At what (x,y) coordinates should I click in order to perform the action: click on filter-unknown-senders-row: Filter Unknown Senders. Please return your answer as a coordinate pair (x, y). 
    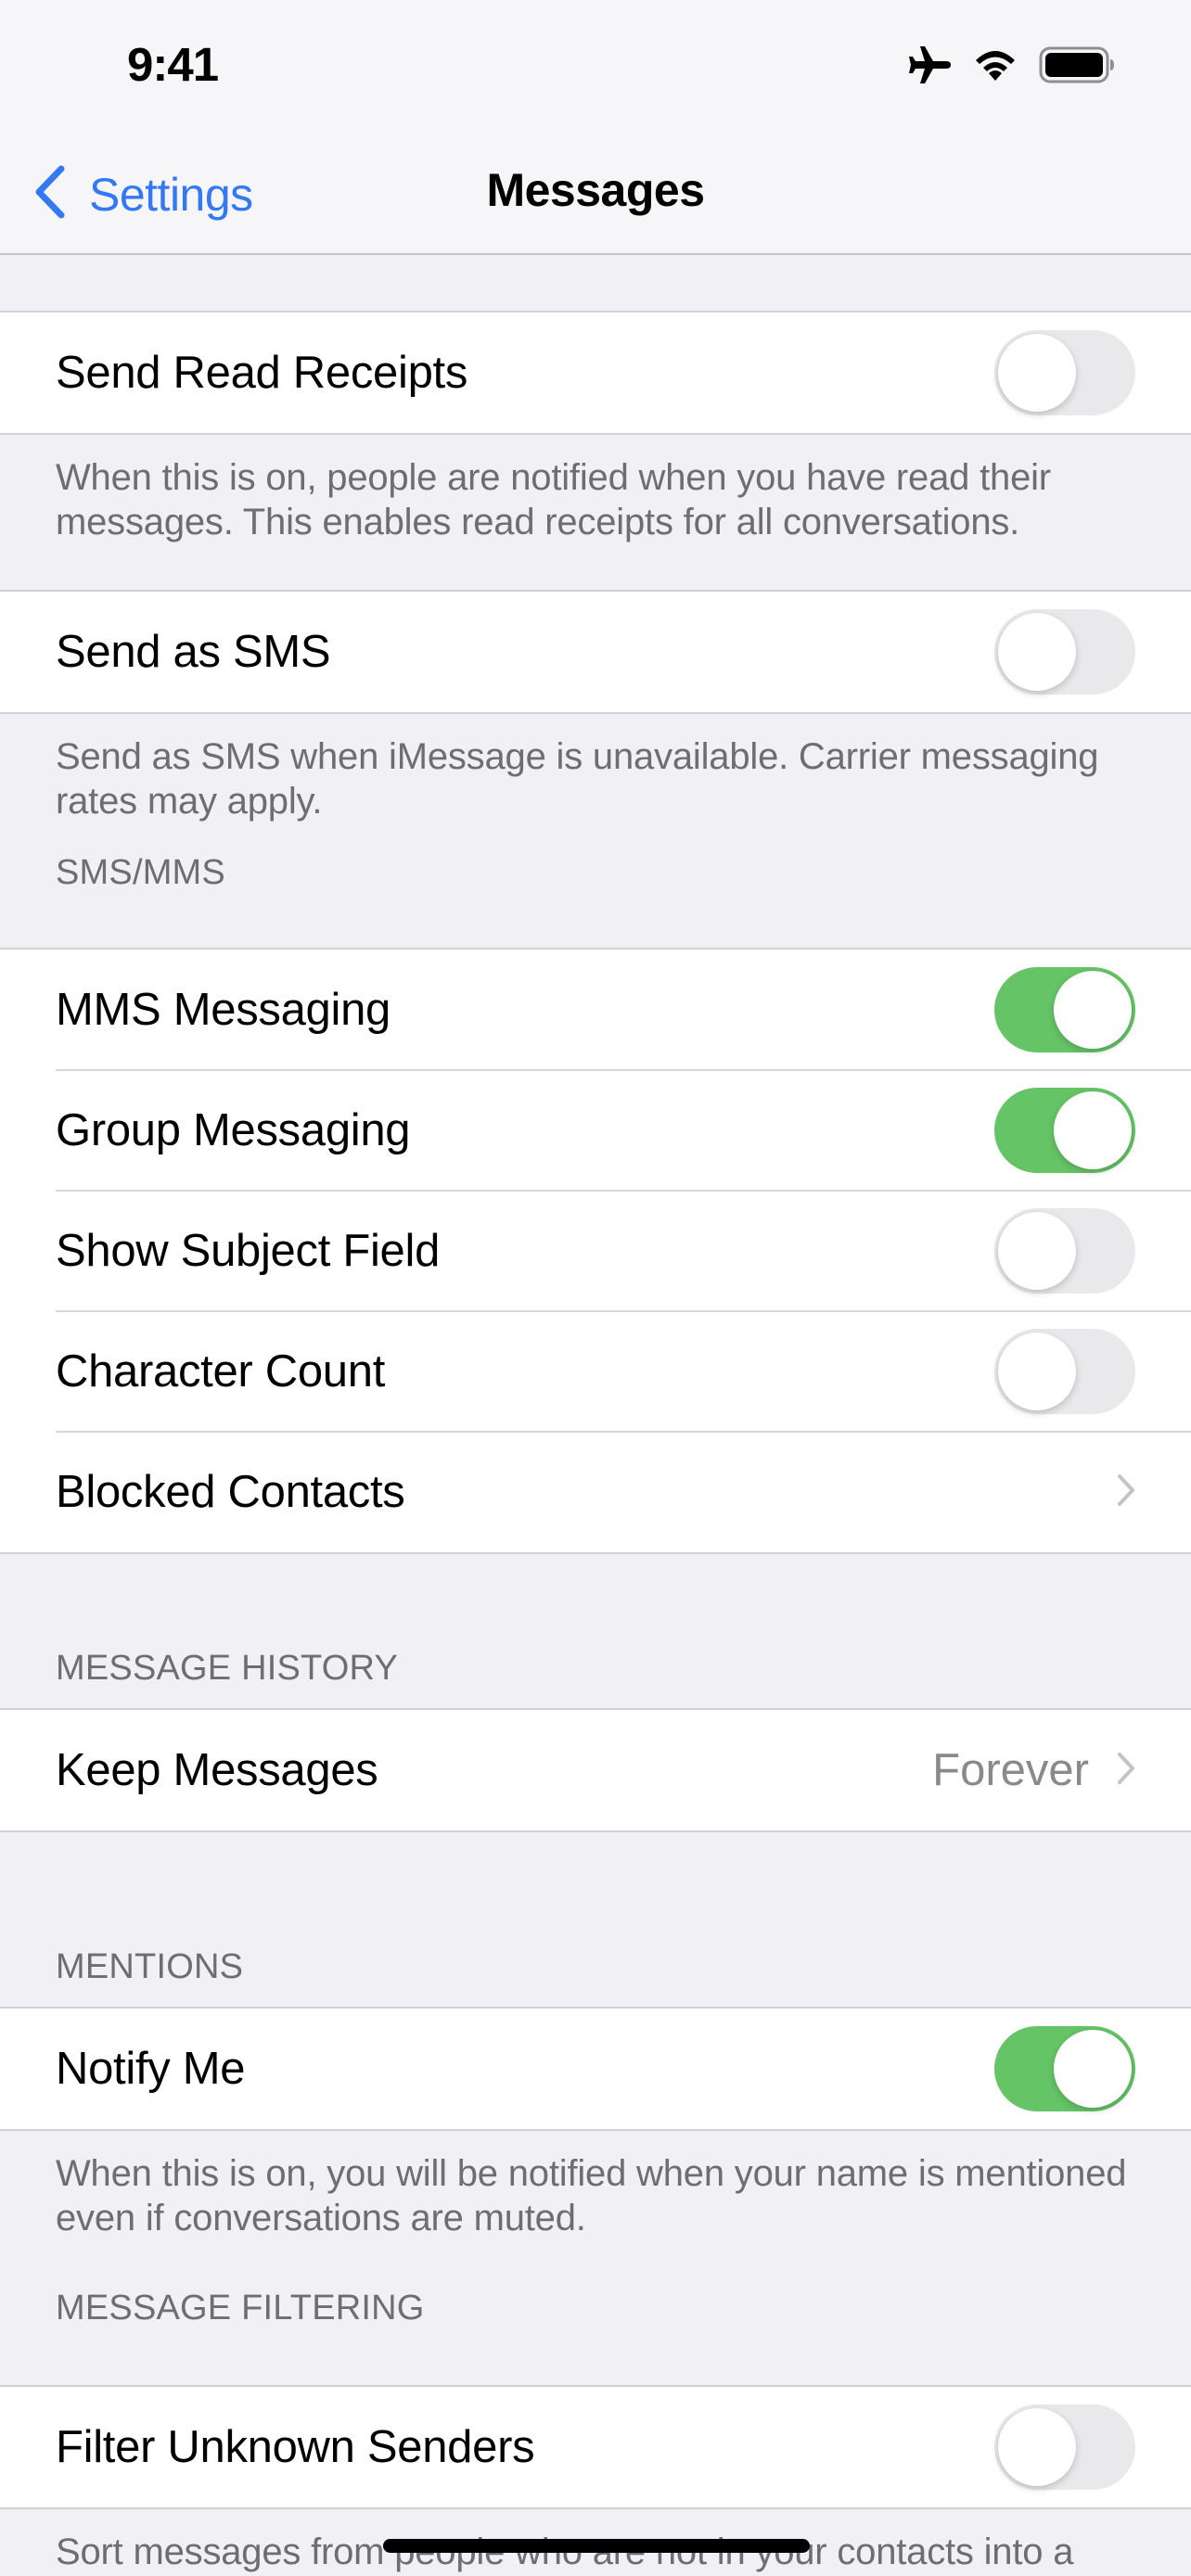
    Looking at the image, I should click on (595, 2447).